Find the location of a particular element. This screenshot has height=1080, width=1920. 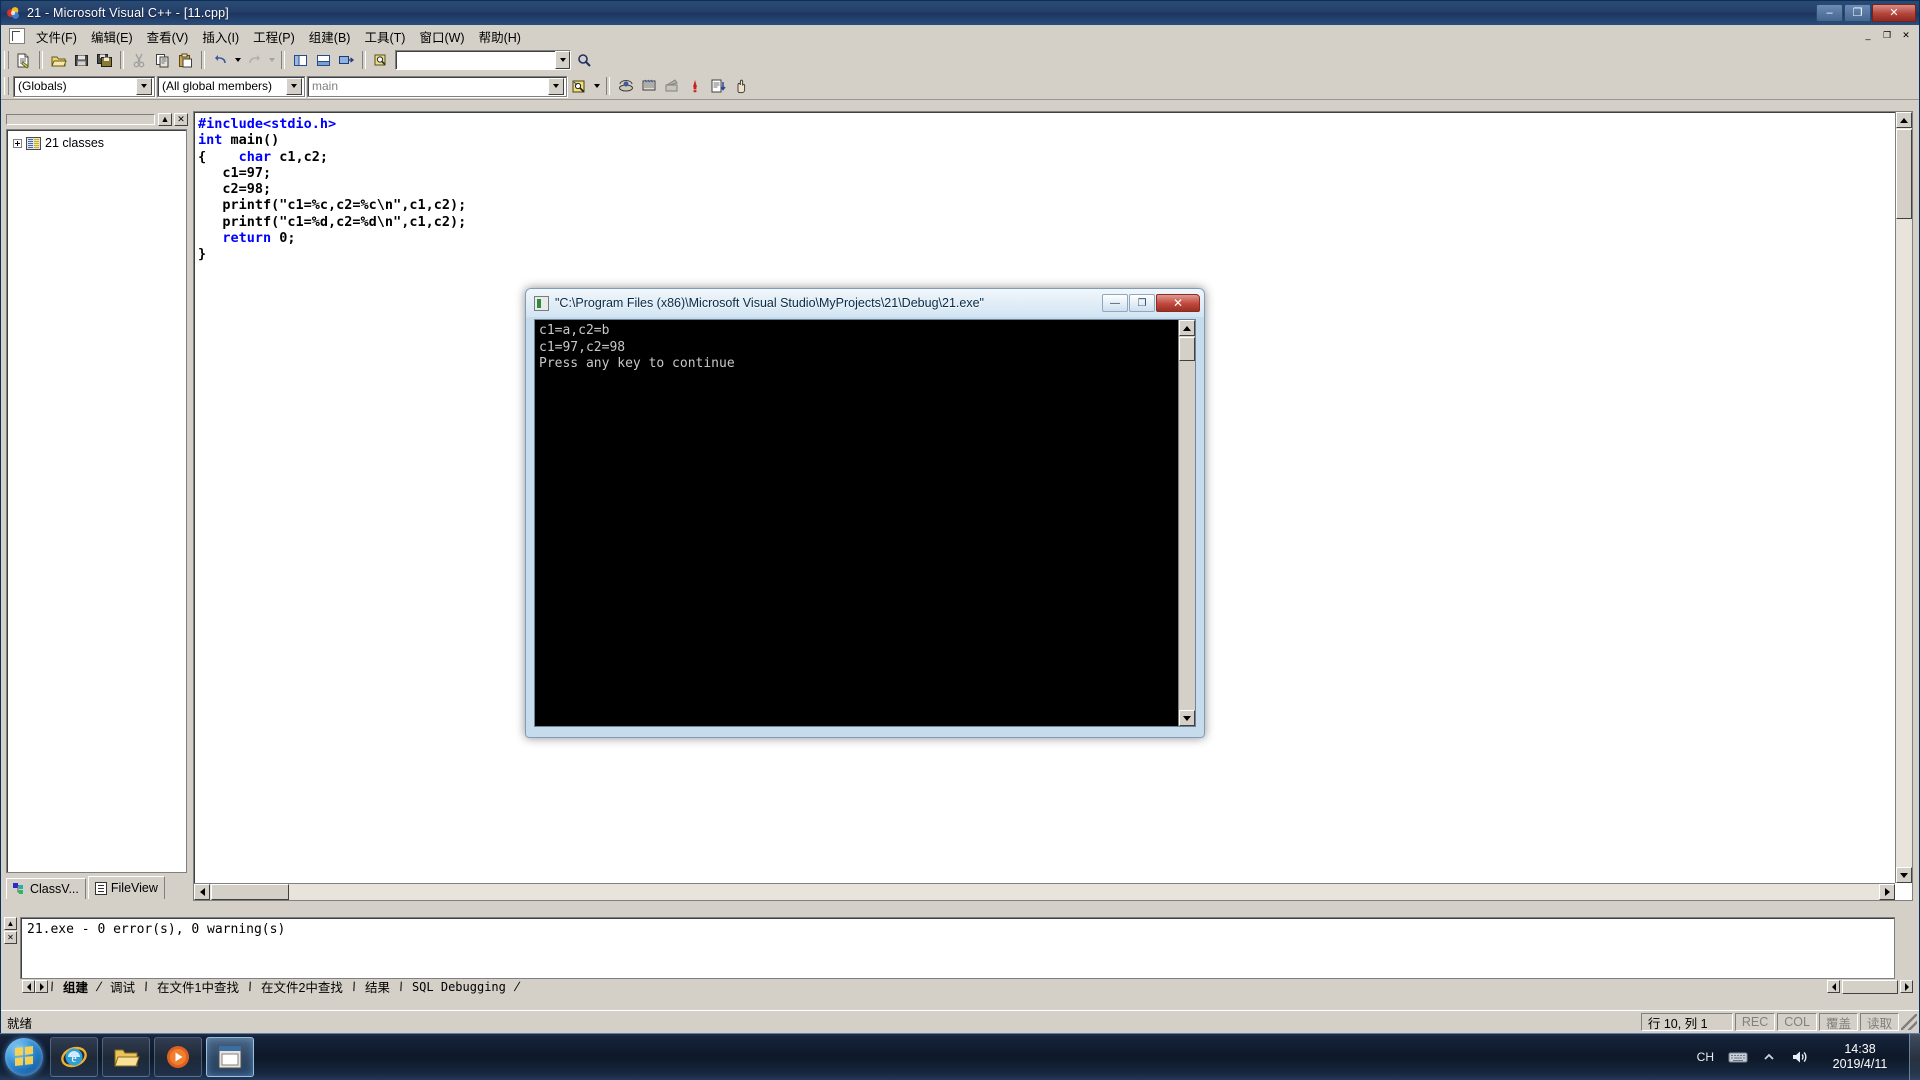

tree-item-classes: 21 classes is located at coordinates (96, 143).